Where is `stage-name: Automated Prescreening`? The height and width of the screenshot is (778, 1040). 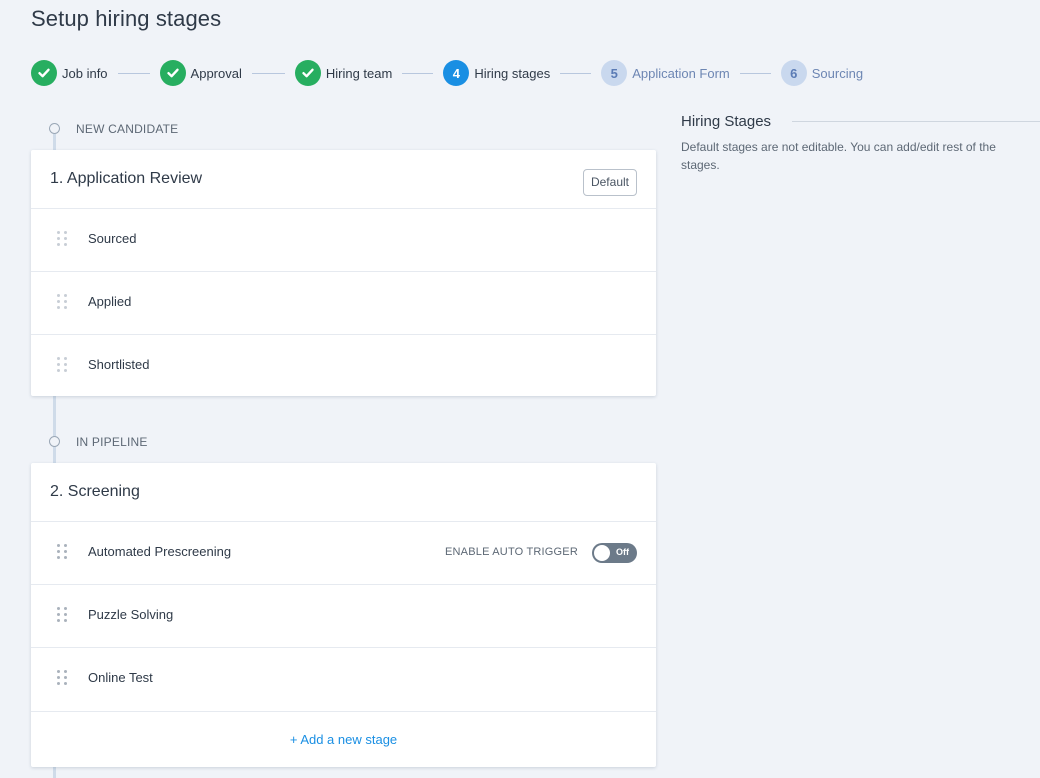 stage-name: Automated Prescreening is located at coordinates (160, 551).